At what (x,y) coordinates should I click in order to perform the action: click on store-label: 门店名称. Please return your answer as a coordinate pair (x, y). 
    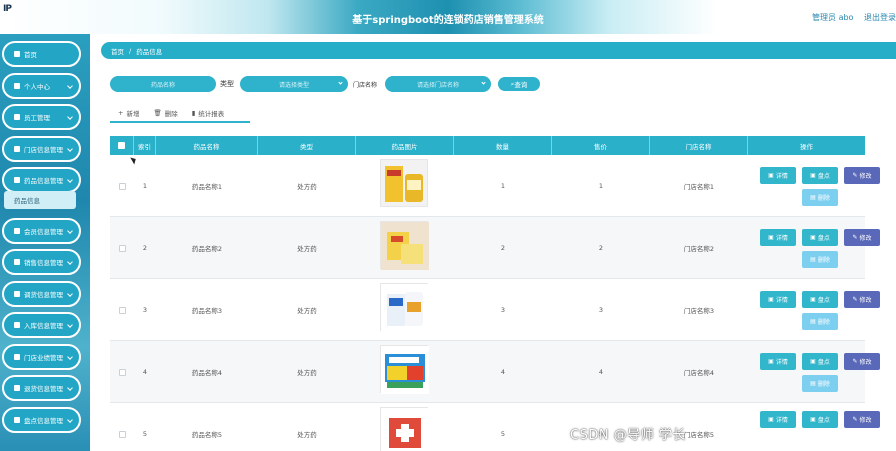
    Looking at the image, I should click on (365, 85).